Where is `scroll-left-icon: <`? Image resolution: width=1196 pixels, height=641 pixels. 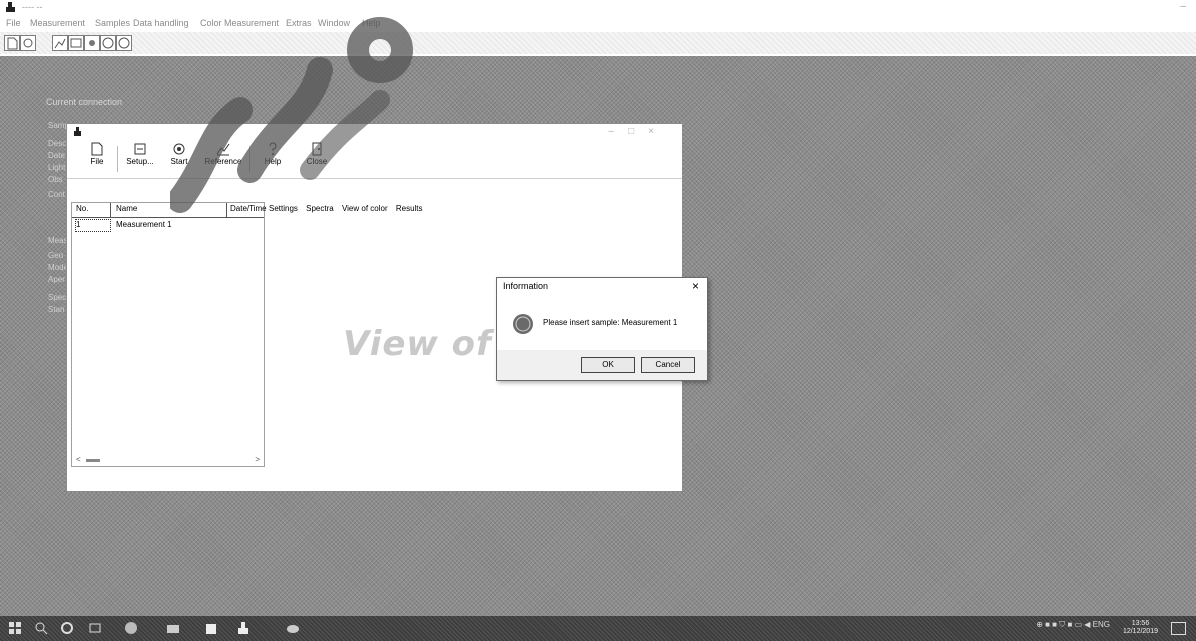
scroll-left-icon: < is located at coordinates (78, 459).